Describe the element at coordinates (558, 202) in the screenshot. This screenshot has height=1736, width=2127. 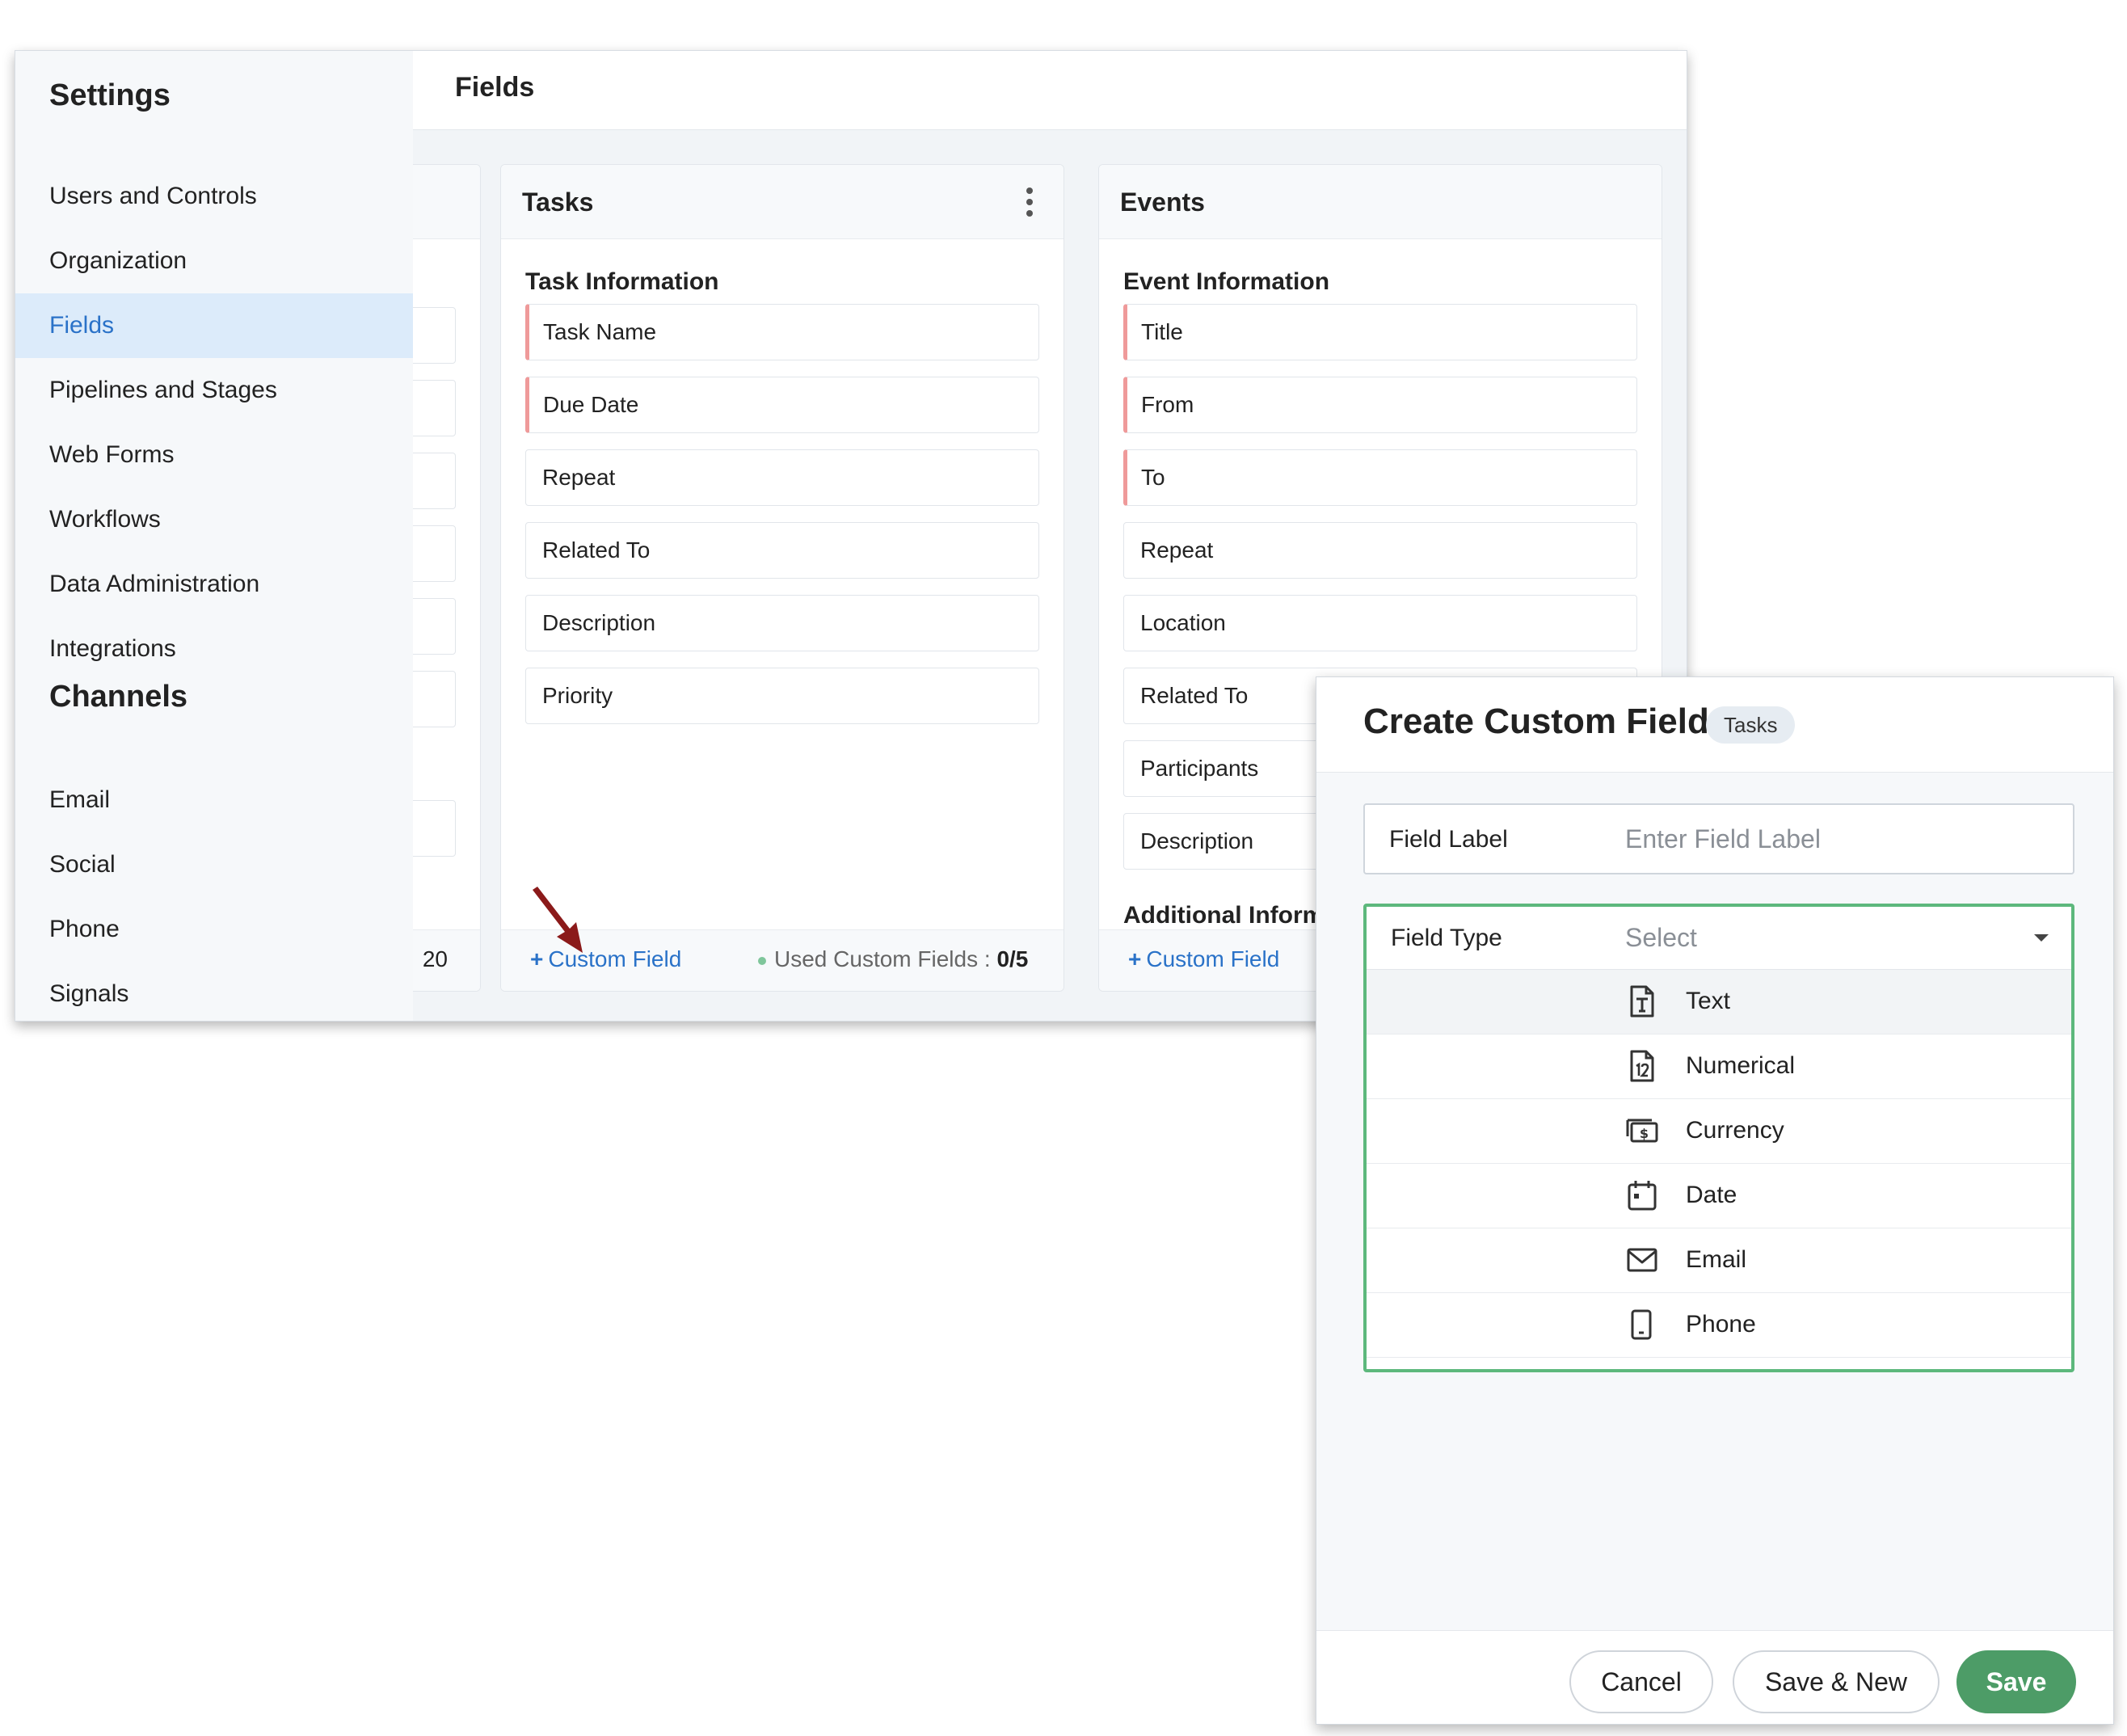
I see `card-title-tasks: Tasks` at that location.